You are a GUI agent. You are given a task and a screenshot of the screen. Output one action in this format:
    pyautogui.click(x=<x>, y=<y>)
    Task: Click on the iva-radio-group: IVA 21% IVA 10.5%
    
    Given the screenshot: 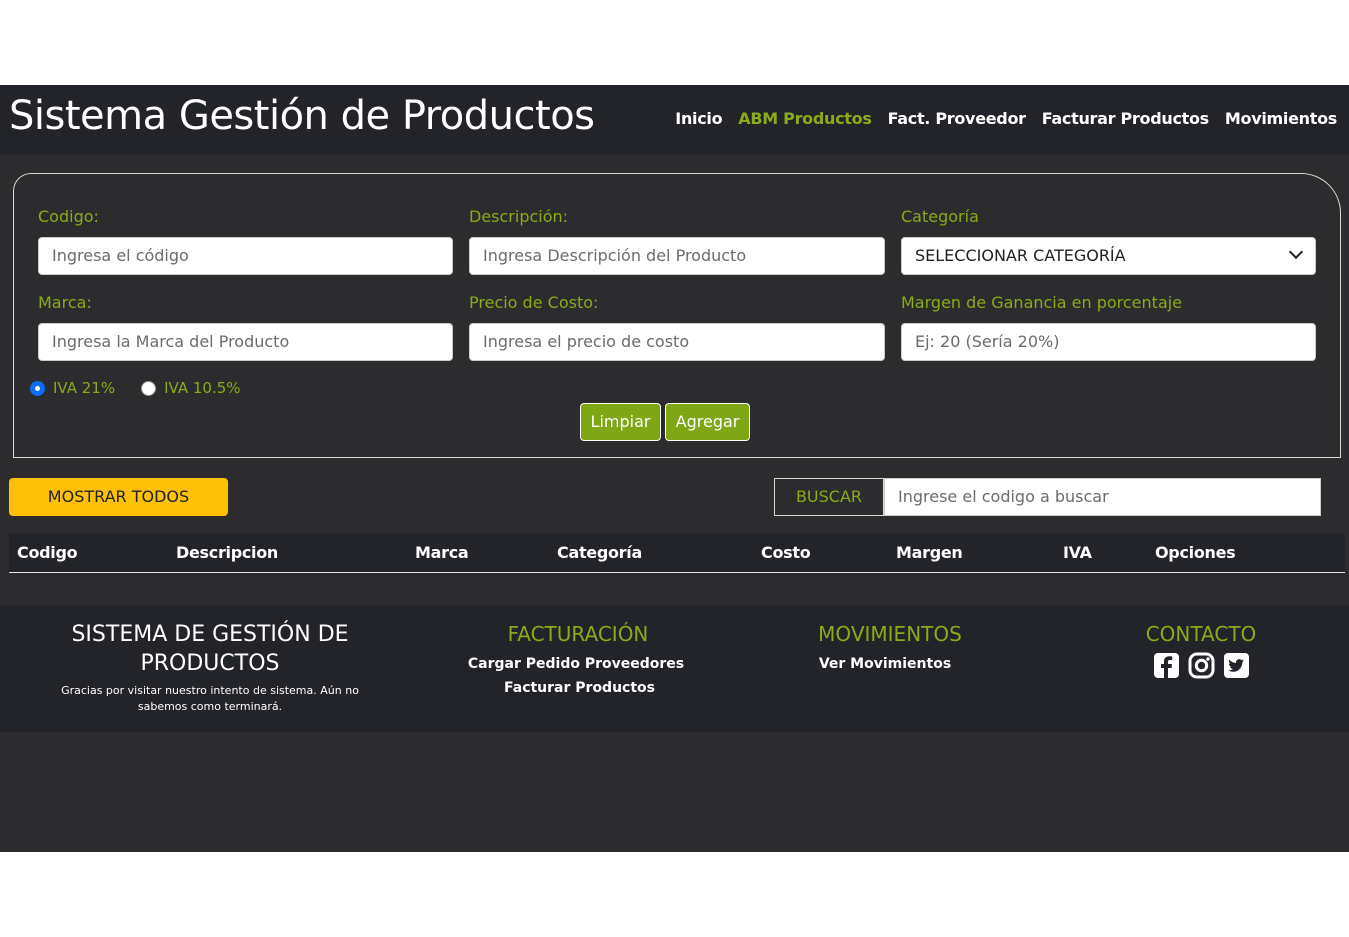 What is the action you would take?
    pyautogui.click(x=148, y=388)
    